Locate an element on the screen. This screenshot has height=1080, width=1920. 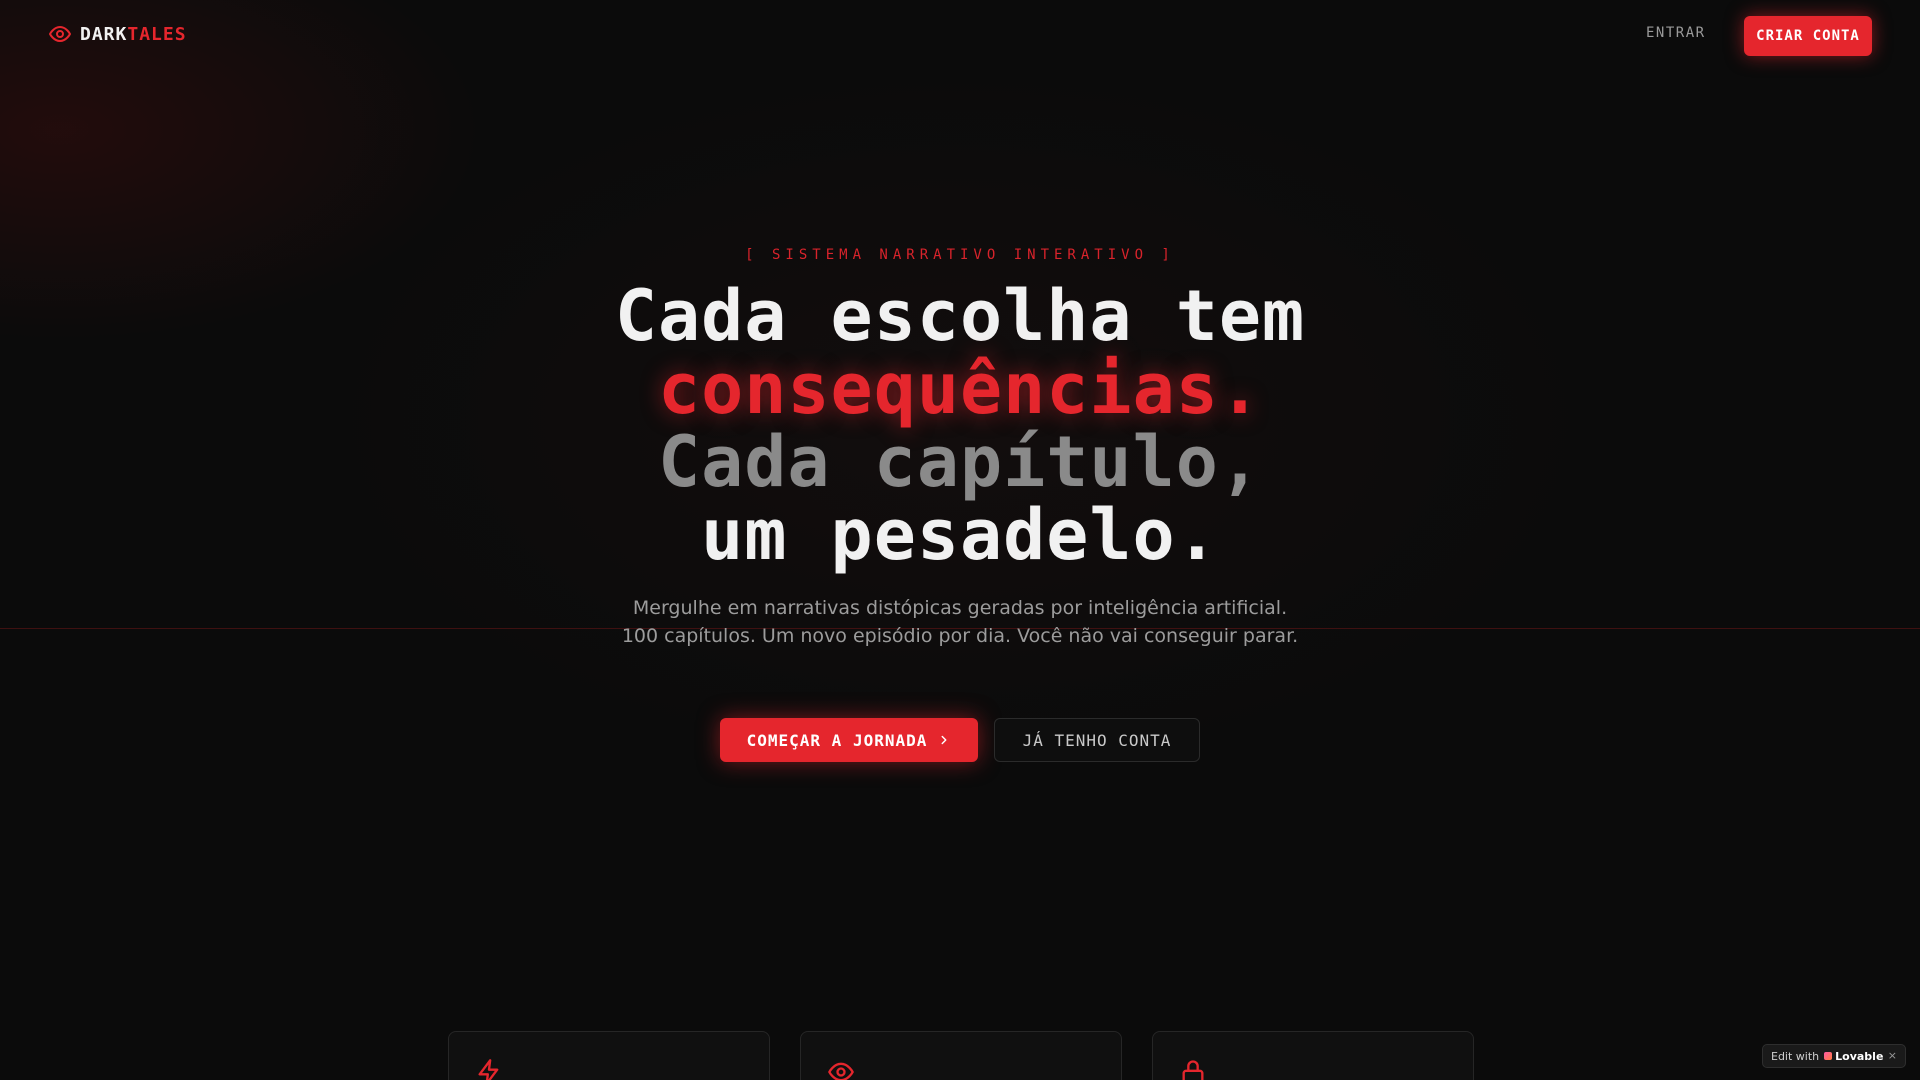
close-icon: × is located at coordinates (1892, 1055).